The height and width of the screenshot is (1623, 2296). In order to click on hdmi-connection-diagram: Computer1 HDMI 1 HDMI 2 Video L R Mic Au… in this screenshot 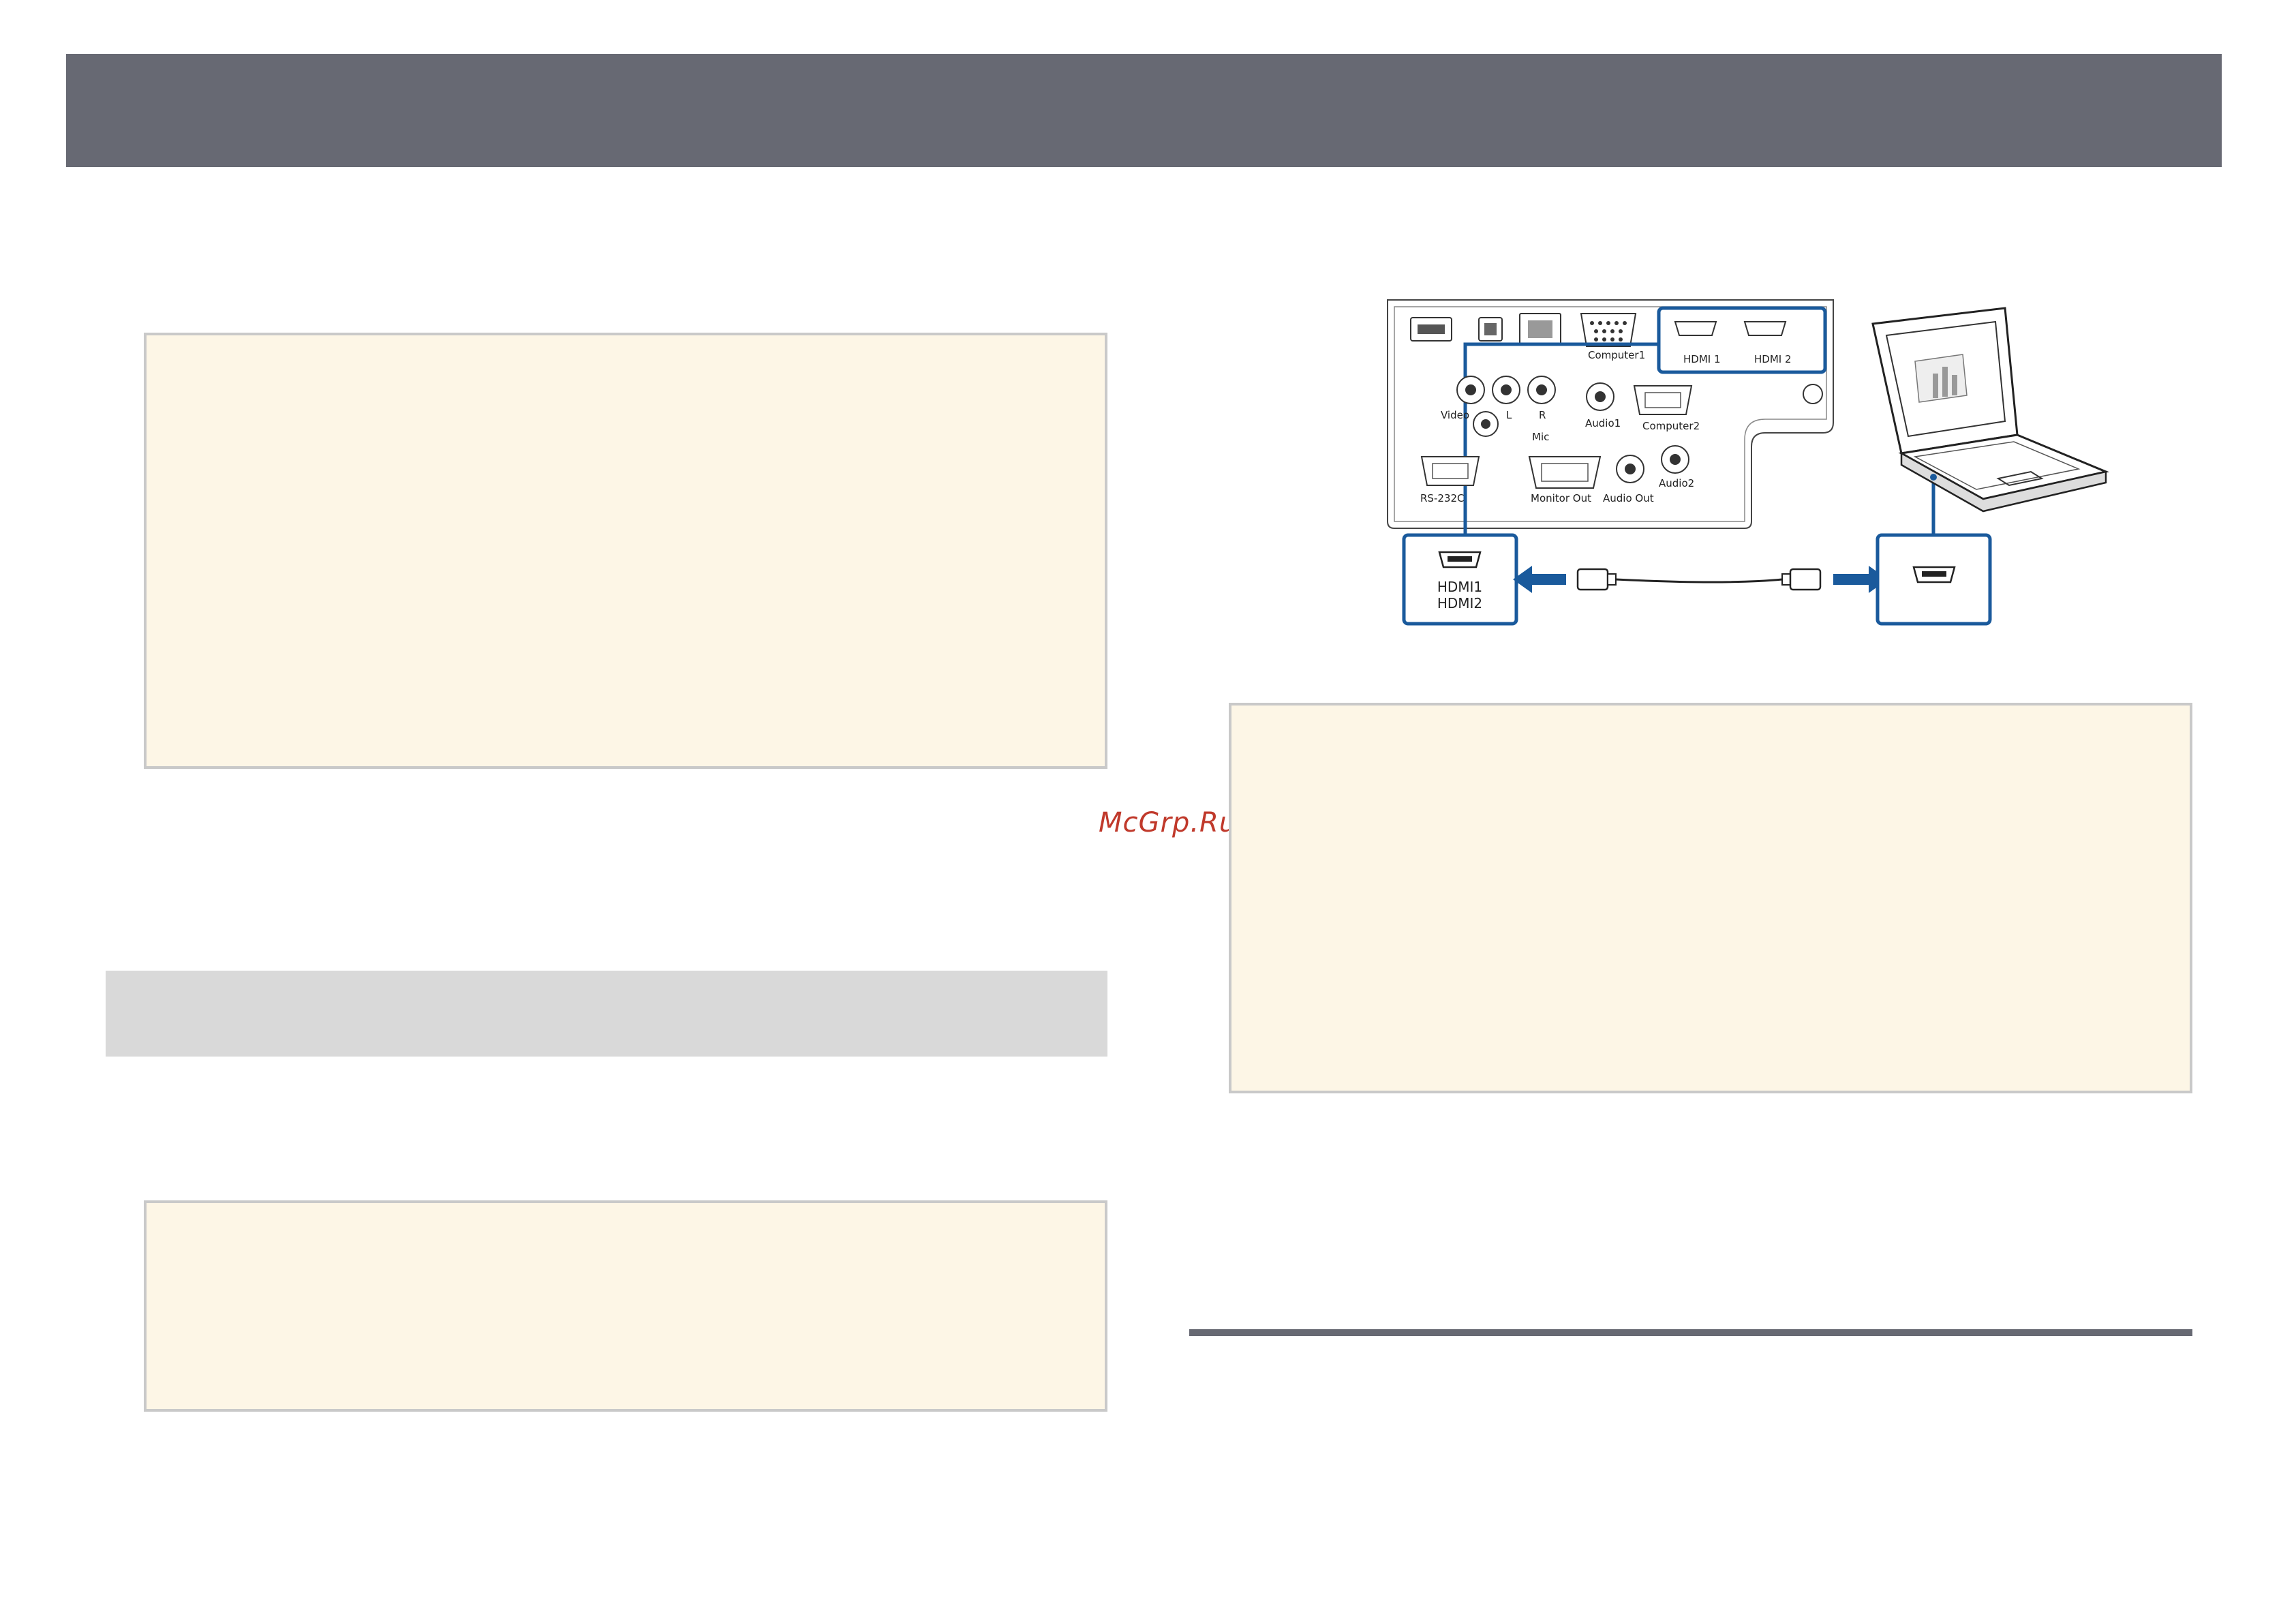, I will do `click(1758, 464)`.